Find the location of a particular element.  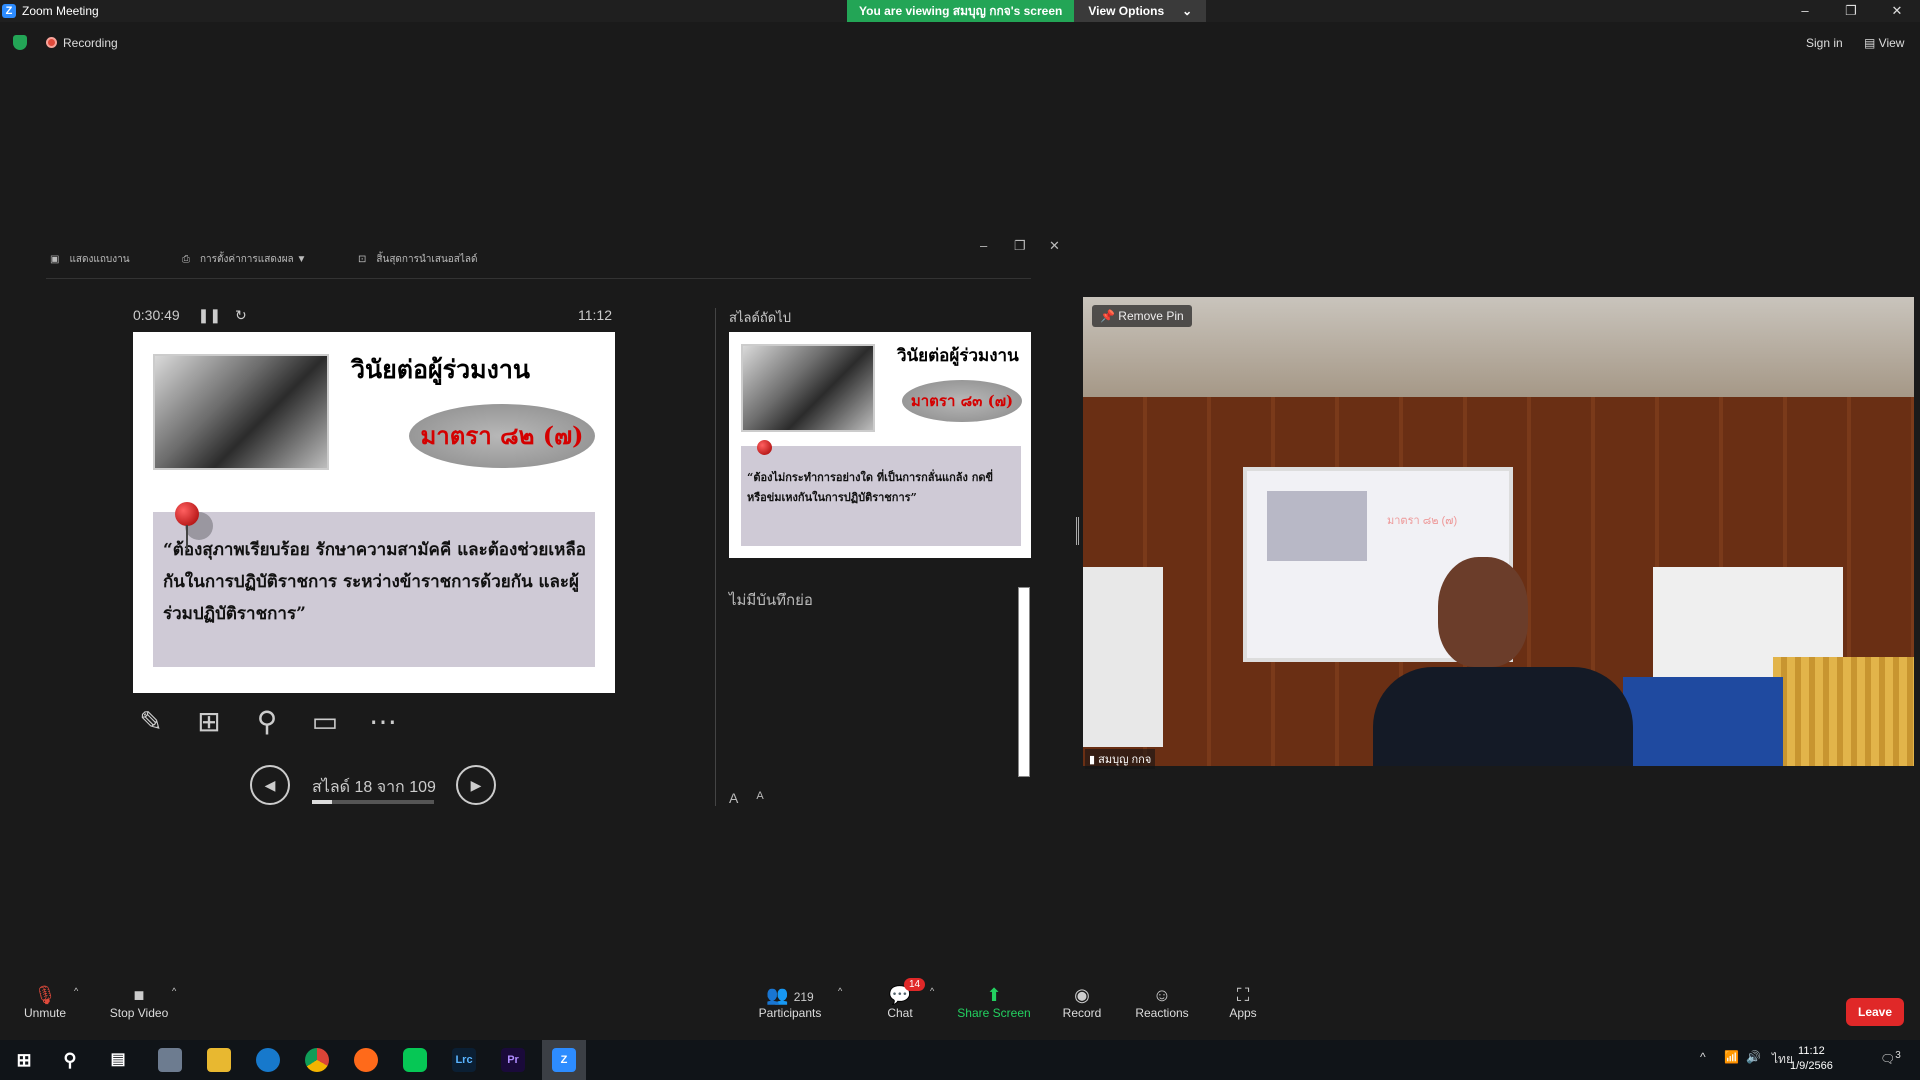

next-slide-title: วินัยต่อผู้ร่วมงาน is located at coordinates (958, 356).